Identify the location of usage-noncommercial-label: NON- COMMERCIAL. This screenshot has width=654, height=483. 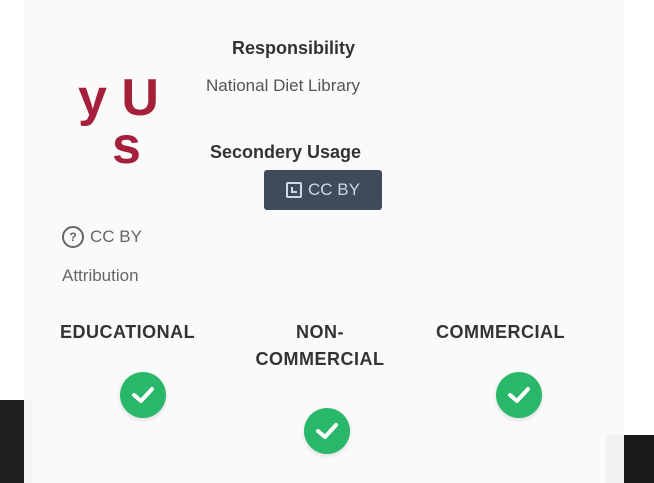
(320, 346).